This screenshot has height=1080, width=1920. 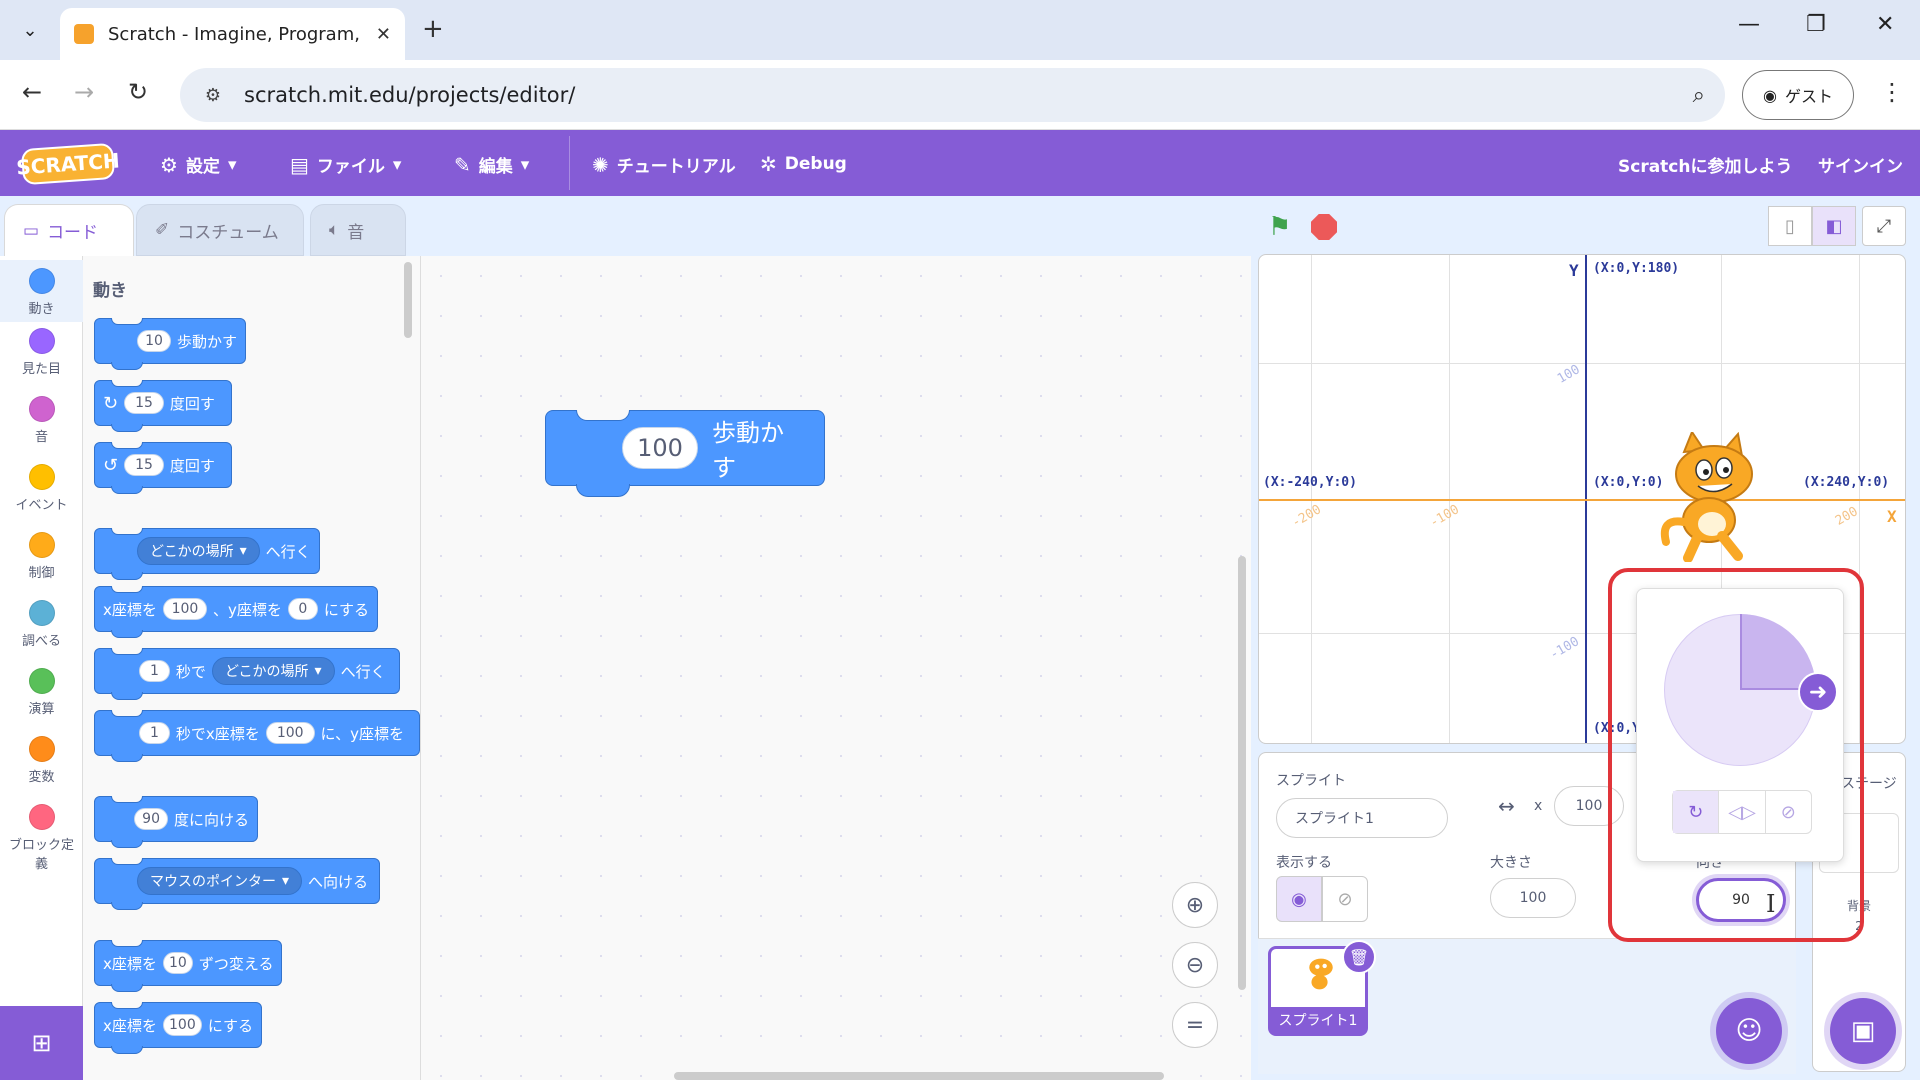 What do you see at coordinates (220, 230) in the screenshot?
I see `tab-costumes: ✐ コスチューム` at bounding box center [220, 230].